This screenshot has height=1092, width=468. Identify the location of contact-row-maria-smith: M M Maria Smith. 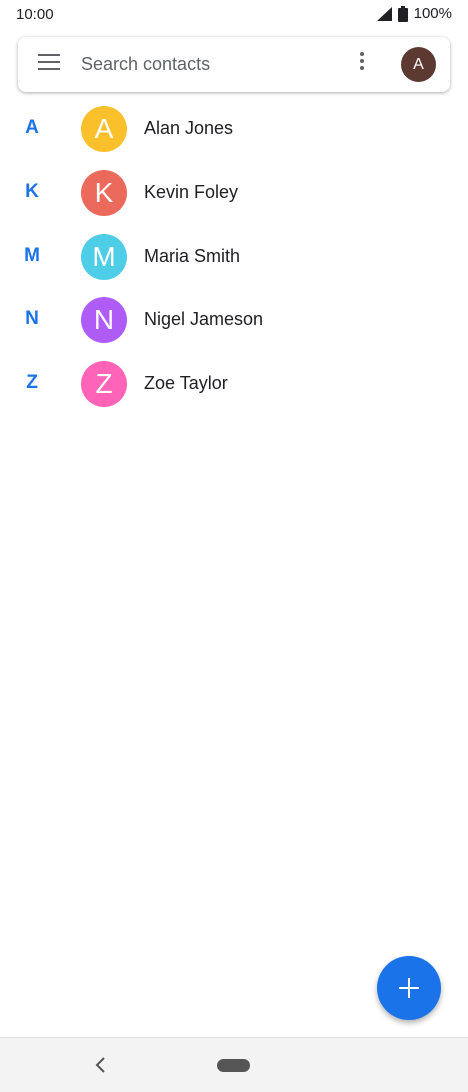
(234, 257).